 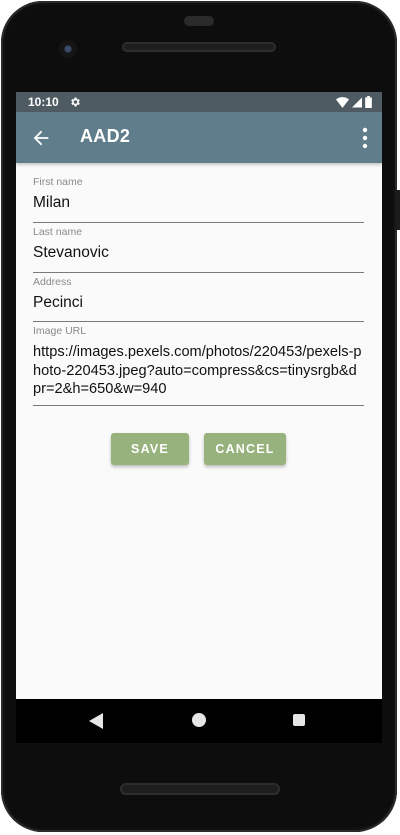 What do you see at coordinates (342, 102) in the screenshot?
I see `wifi-icon` at bounding box center [342, 102].